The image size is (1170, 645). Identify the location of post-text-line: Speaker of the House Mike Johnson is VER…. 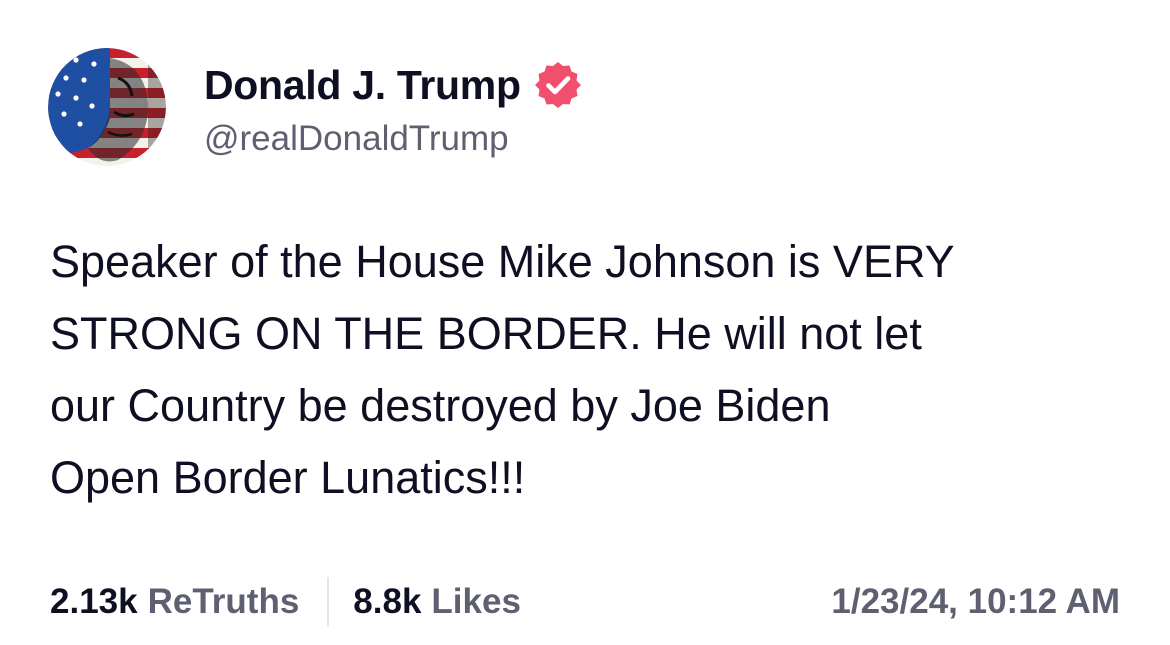
(502, 261).